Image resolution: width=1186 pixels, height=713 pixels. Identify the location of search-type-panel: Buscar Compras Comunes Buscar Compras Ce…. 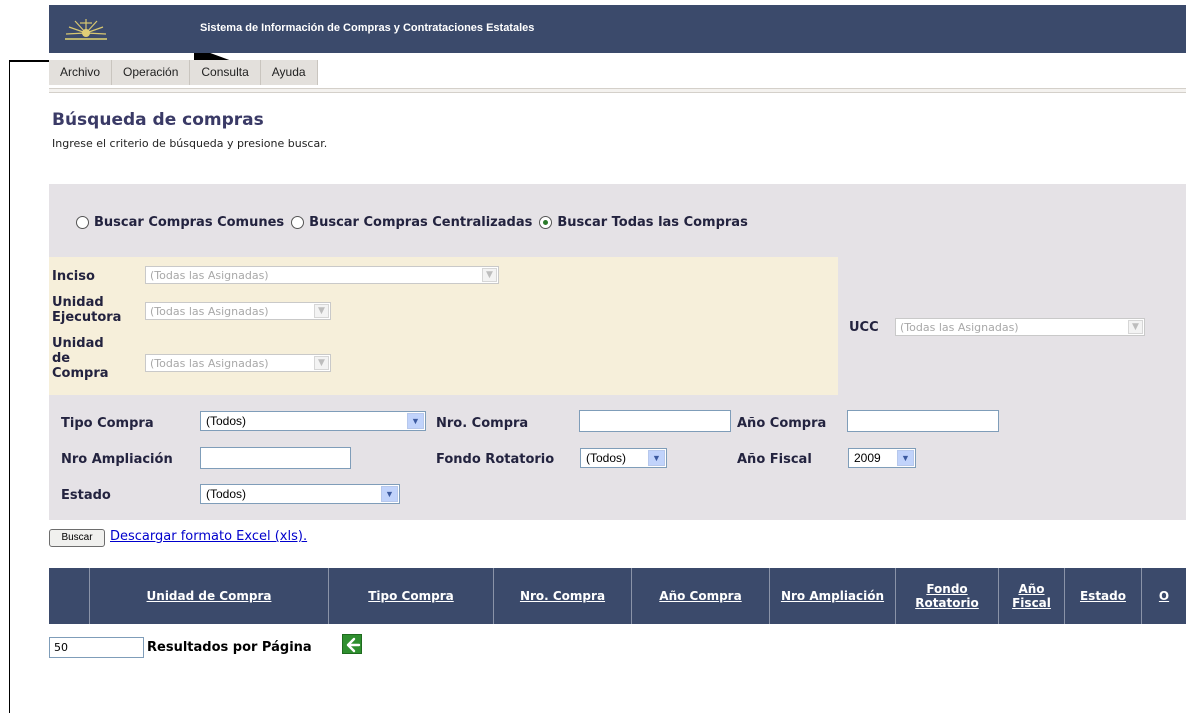
(617, 220).